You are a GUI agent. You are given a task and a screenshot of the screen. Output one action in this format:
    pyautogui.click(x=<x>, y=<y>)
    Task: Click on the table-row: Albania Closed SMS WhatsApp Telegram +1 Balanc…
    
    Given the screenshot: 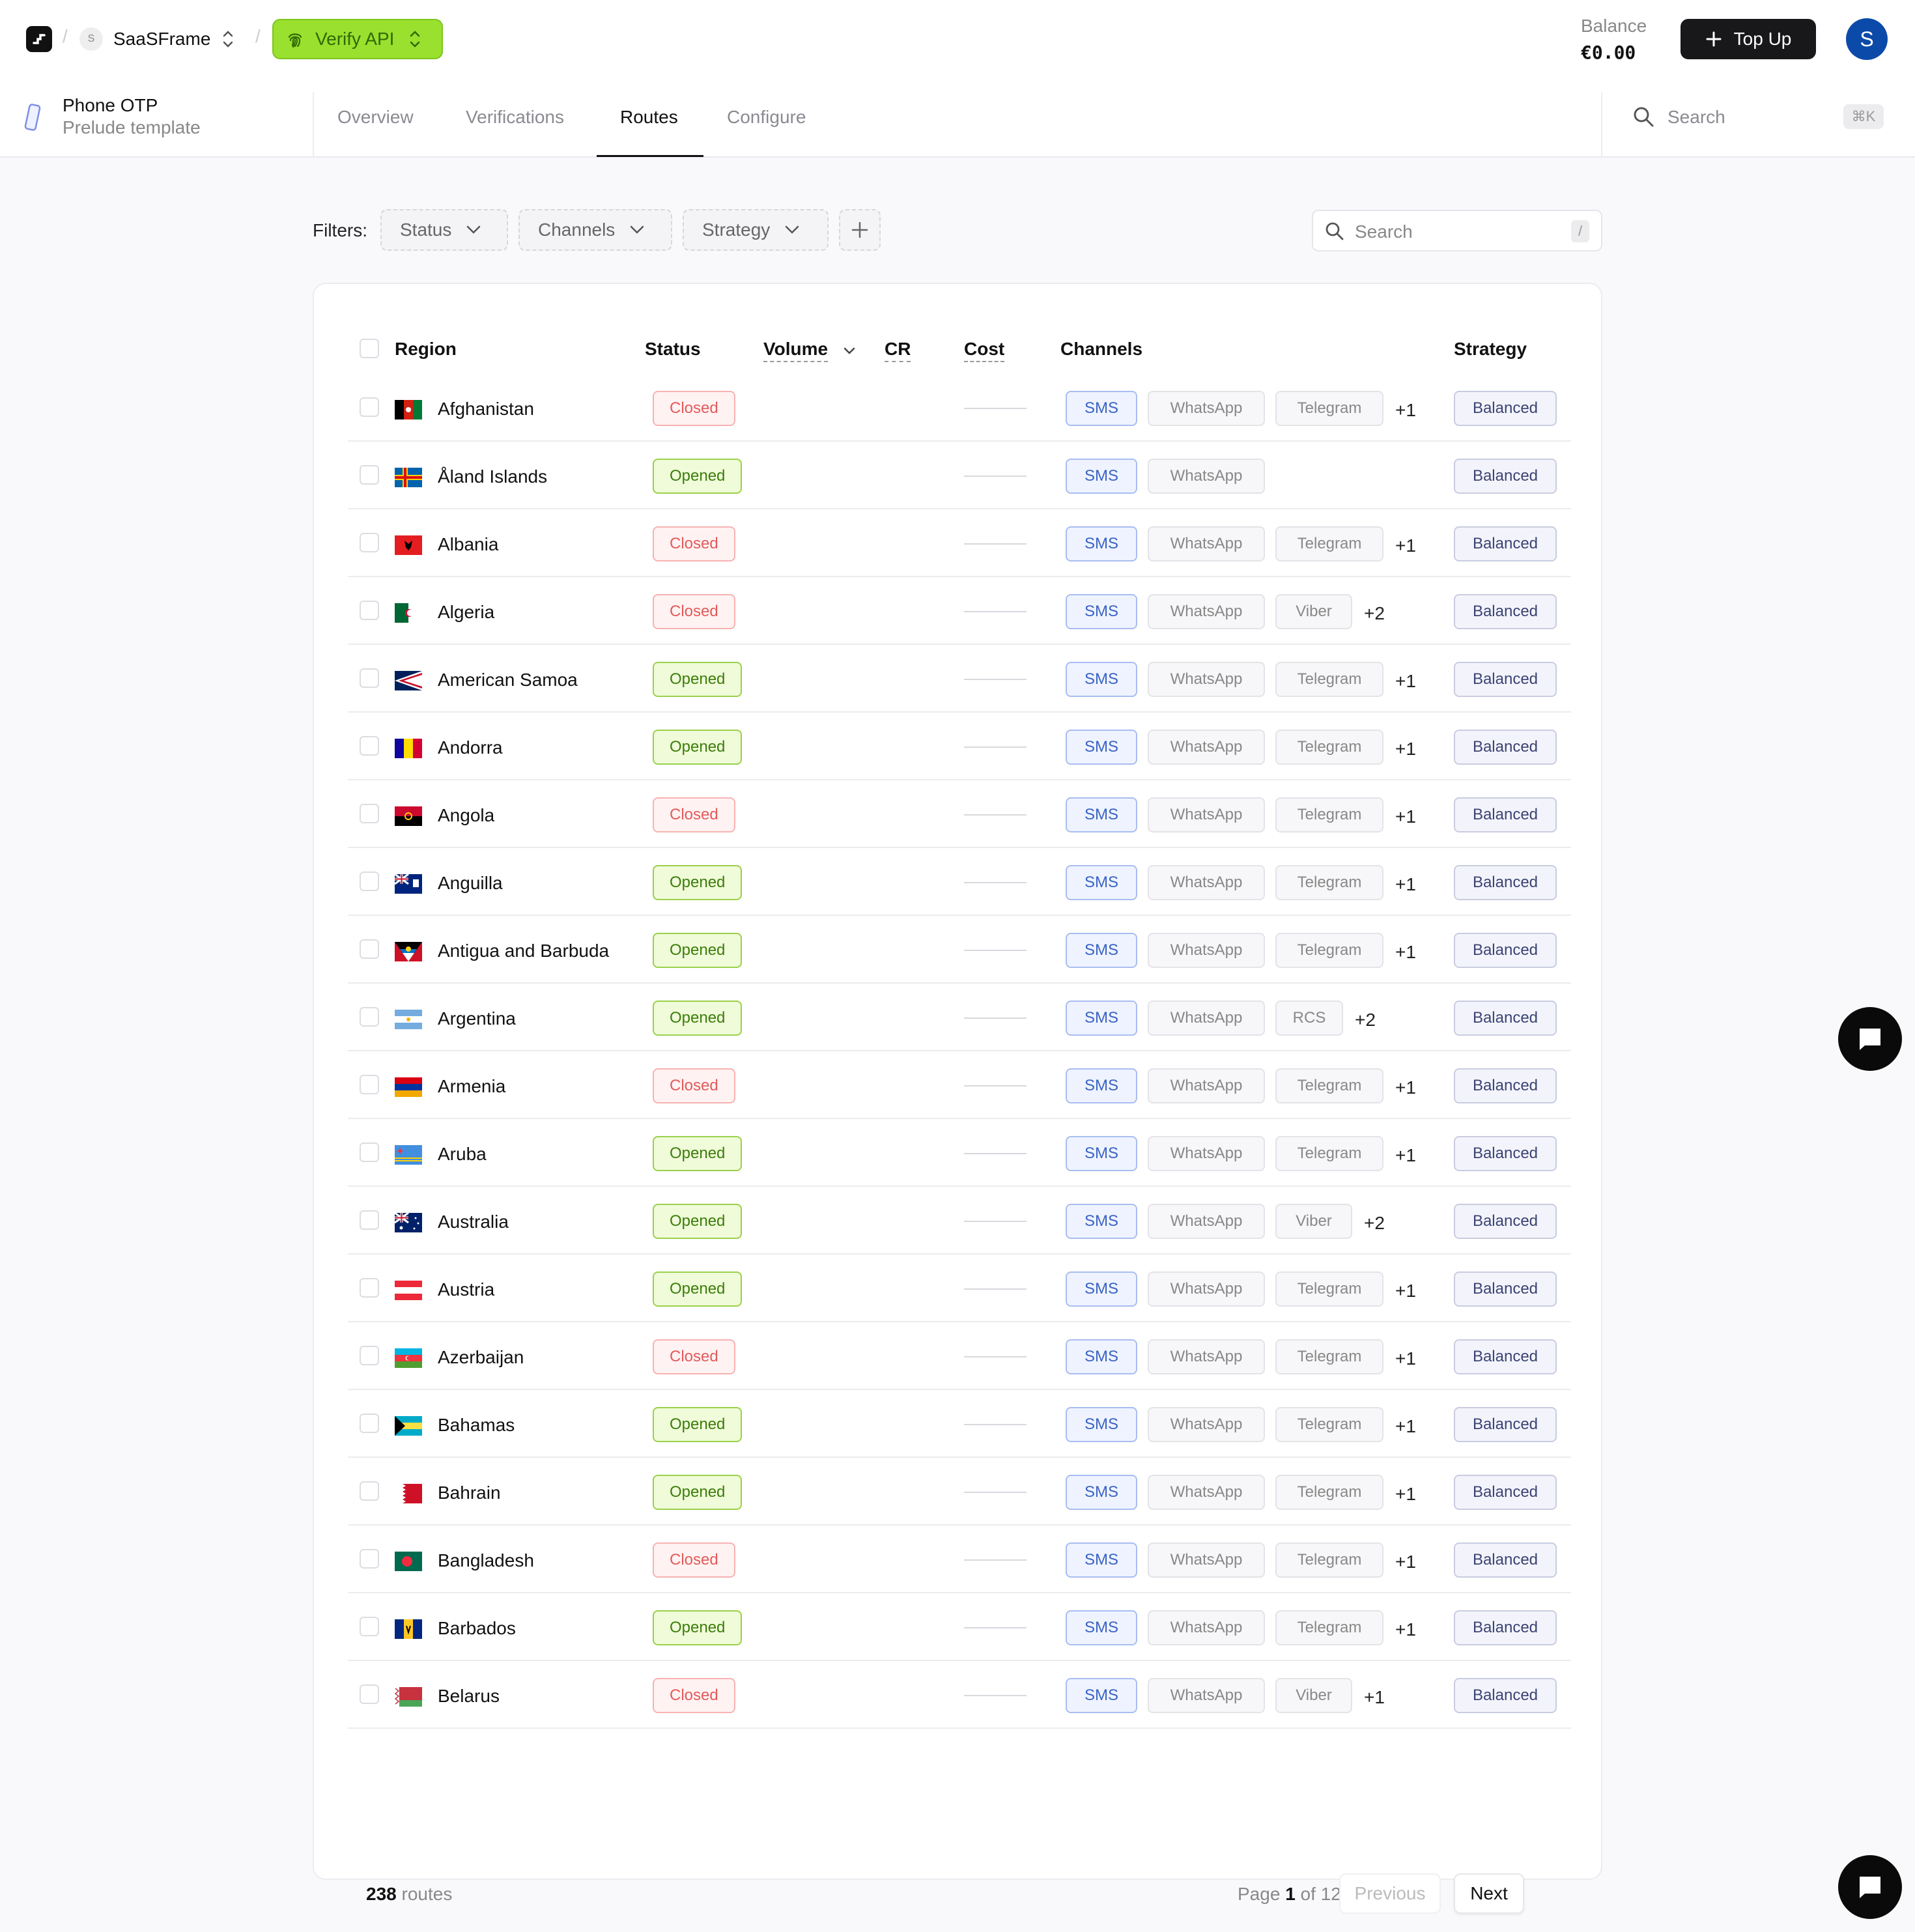 What is the action you would take?
    pyautogui.click(x=959, y=543)
    